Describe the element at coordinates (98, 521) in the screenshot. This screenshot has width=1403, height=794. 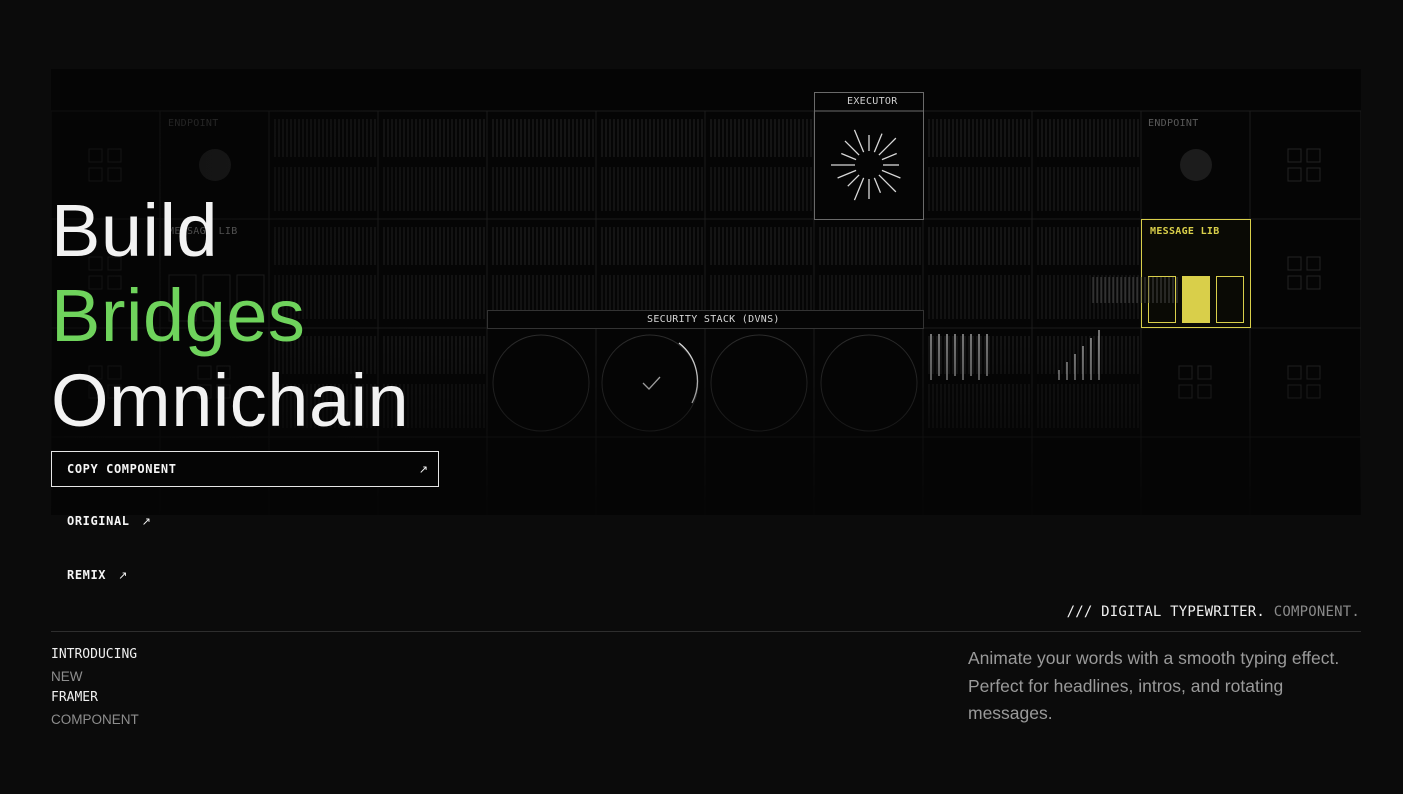
I see `original-label: ORIGINAL` at that location.